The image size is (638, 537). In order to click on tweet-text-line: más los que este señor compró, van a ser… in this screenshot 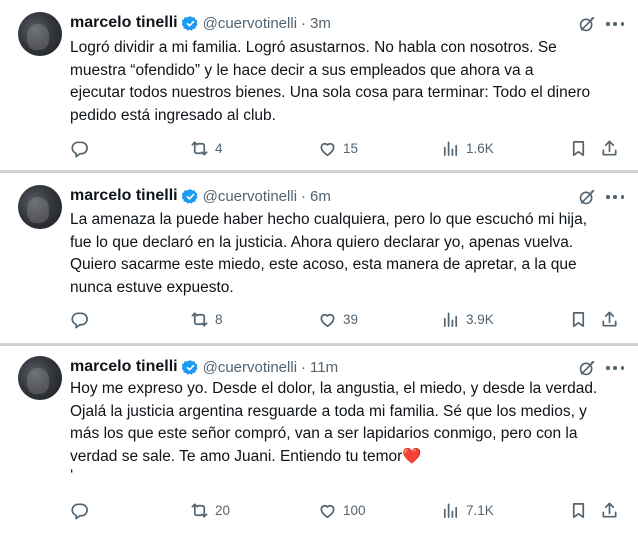, I will do `click(324, 433)`.